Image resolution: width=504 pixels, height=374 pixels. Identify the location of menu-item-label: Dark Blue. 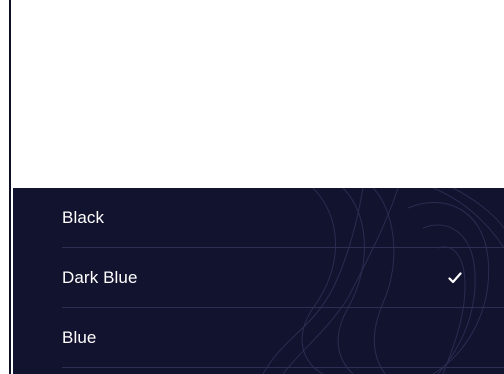
(100, 277).